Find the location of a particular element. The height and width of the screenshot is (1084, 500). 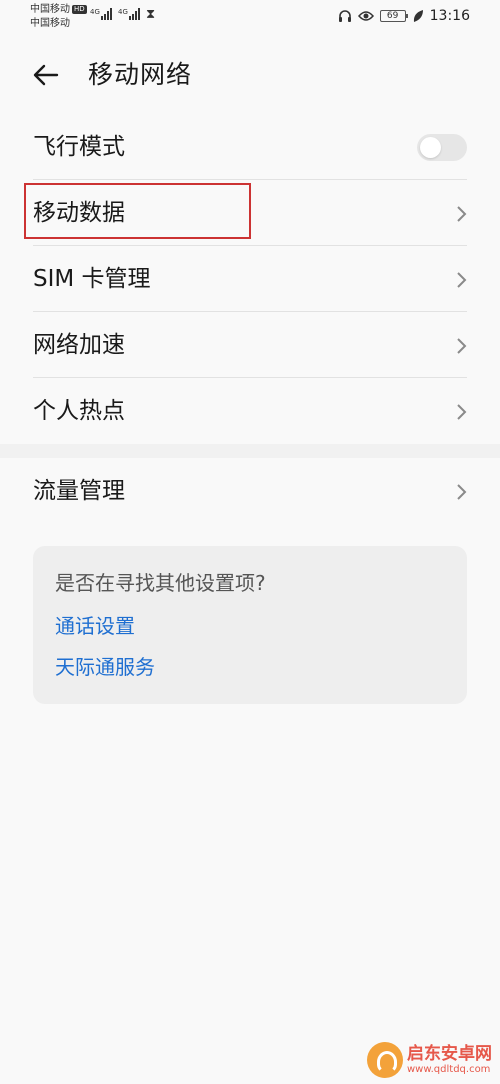

watermark-name: 启东安卓网 is located at coordinates (449, 1054).